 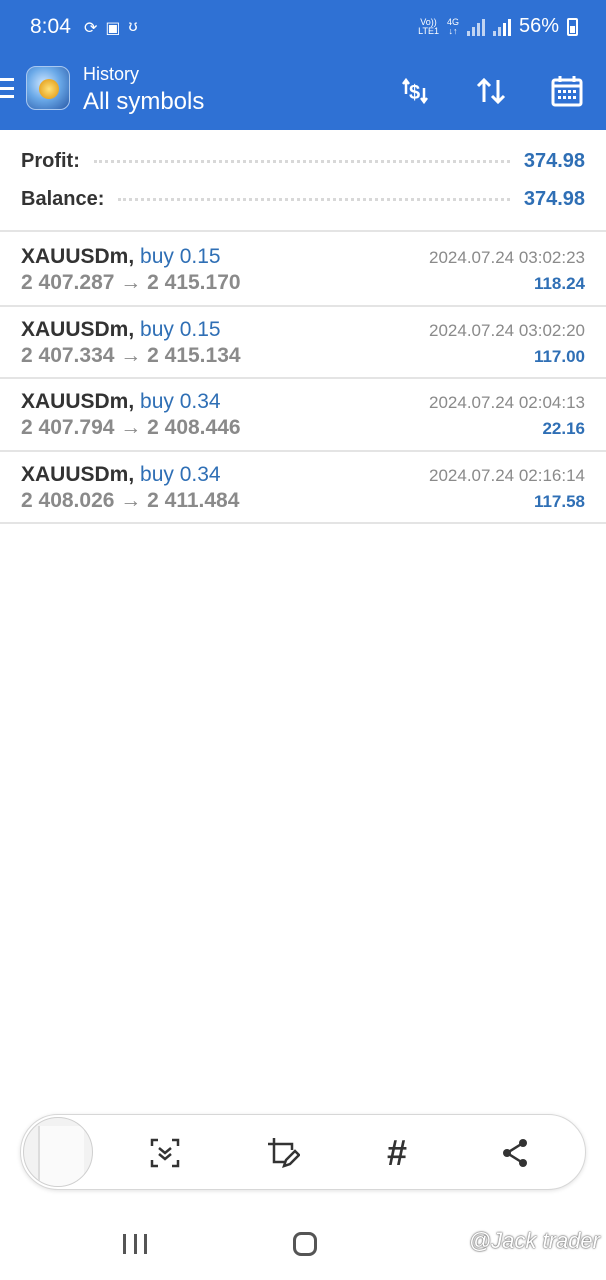 I want to click on crop-edit-icon, so click(x=284, y=1153).